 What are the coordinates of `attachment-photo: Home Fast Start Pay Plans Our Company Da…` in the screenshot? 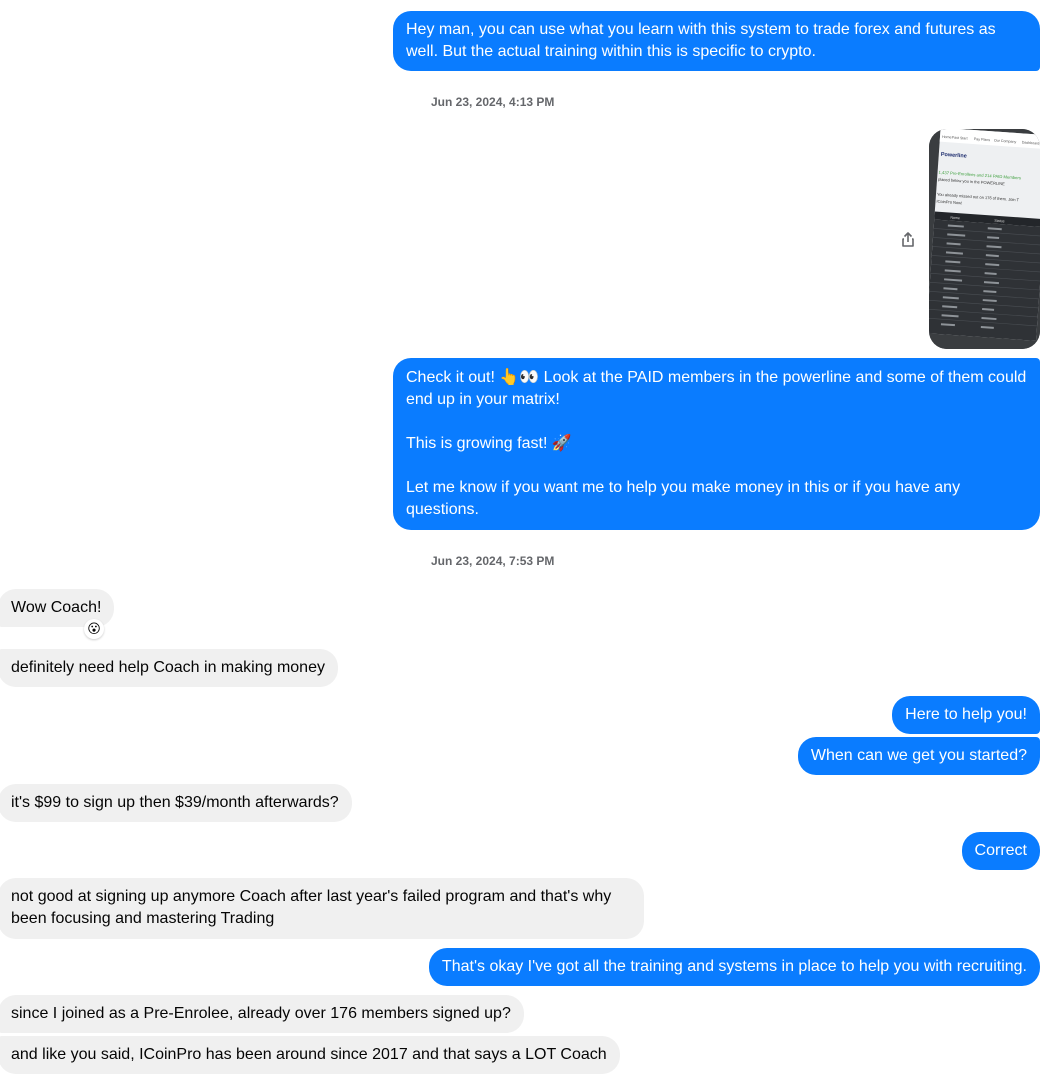 It's located at (984, 239).